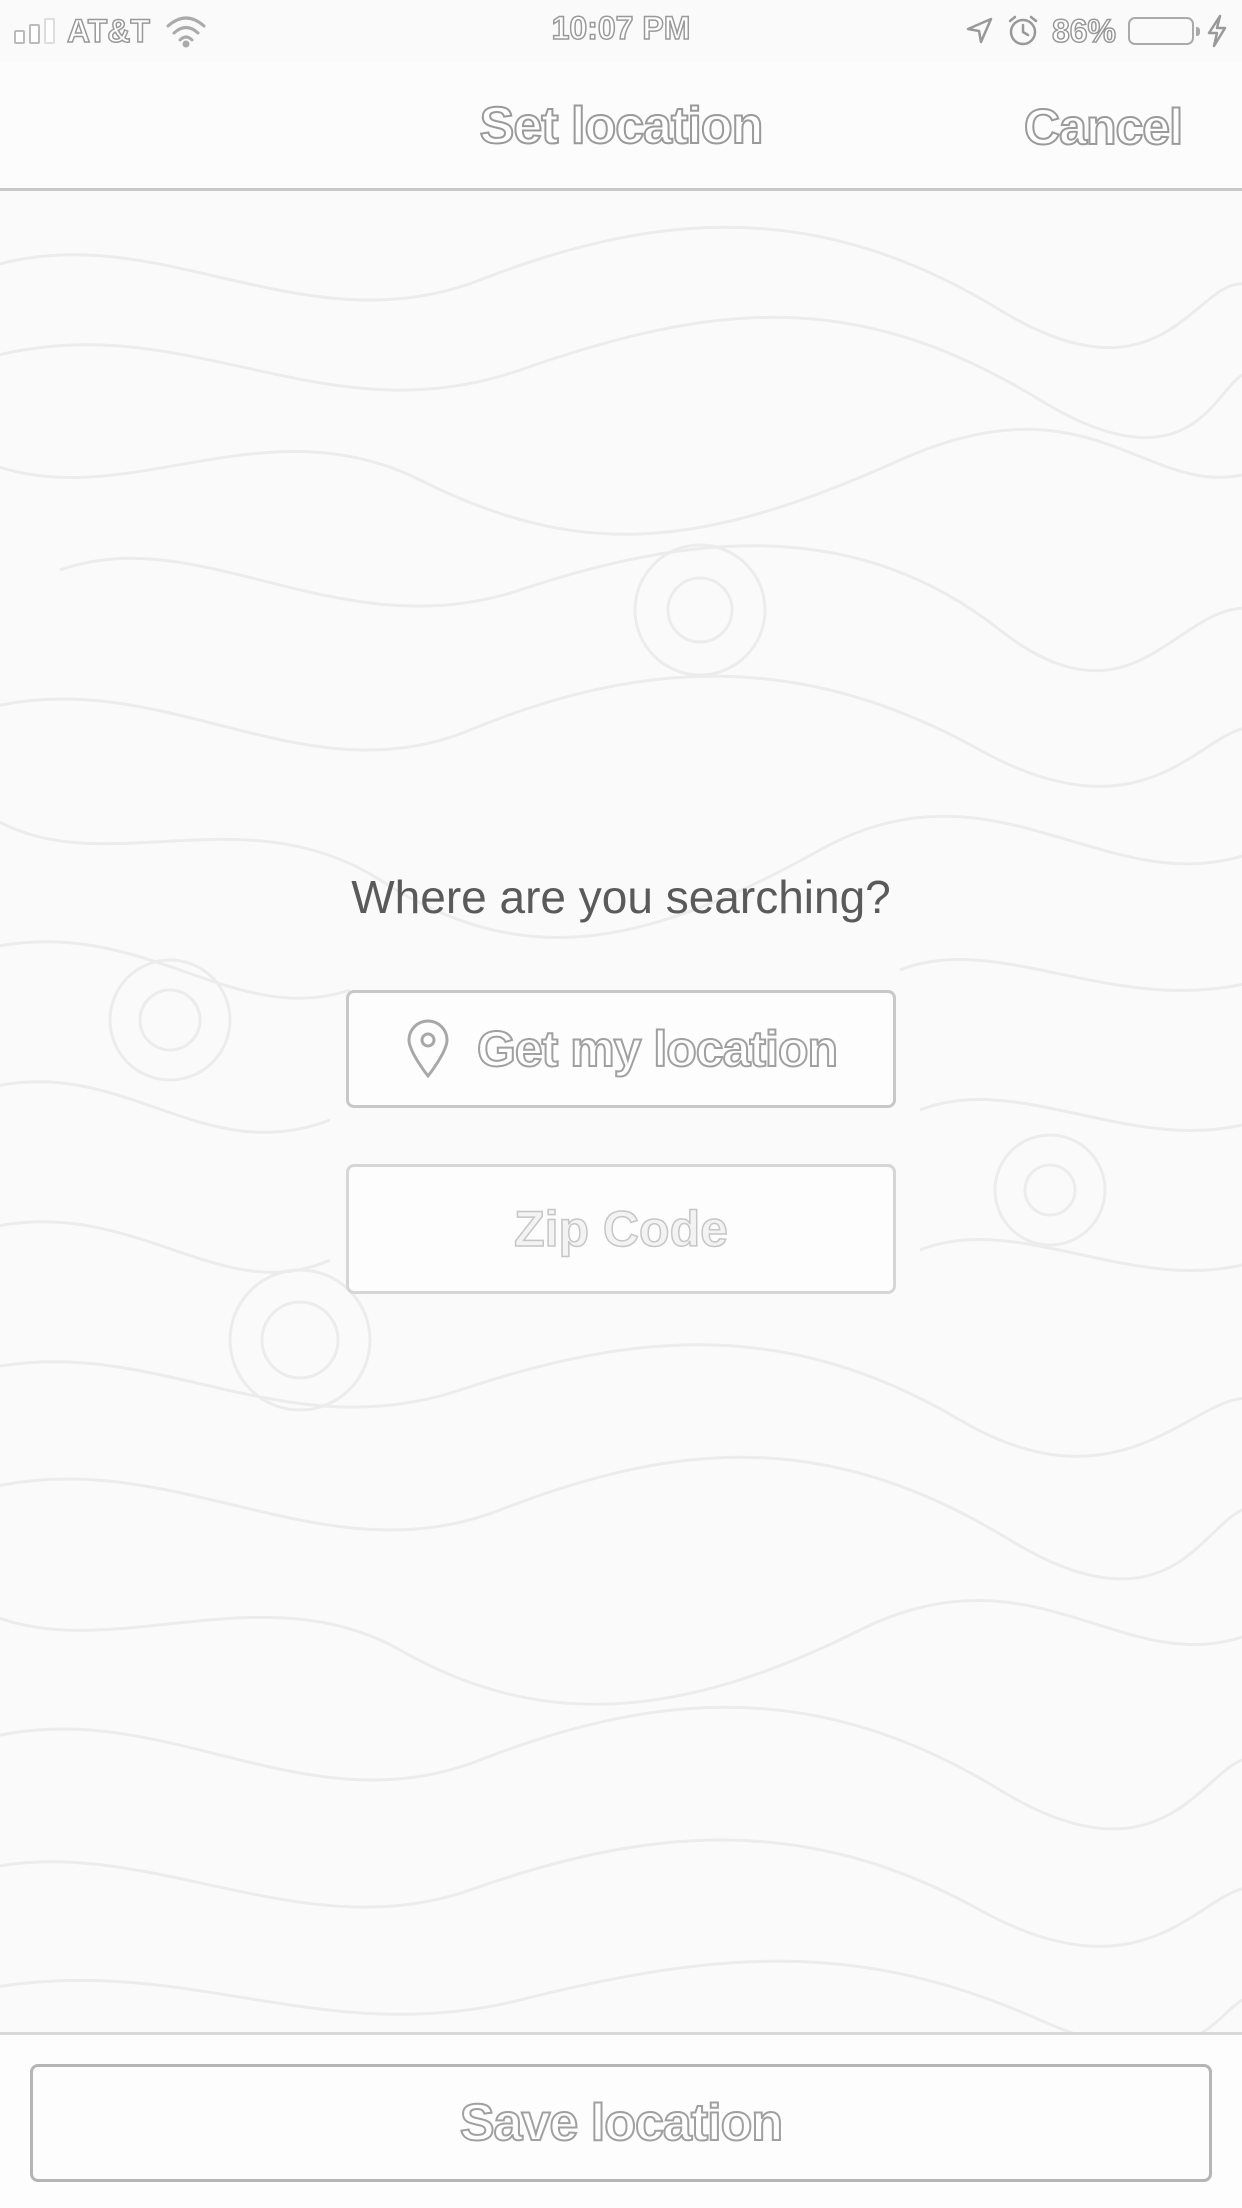  I want to click on zip-code-input, so click(621, 1229).